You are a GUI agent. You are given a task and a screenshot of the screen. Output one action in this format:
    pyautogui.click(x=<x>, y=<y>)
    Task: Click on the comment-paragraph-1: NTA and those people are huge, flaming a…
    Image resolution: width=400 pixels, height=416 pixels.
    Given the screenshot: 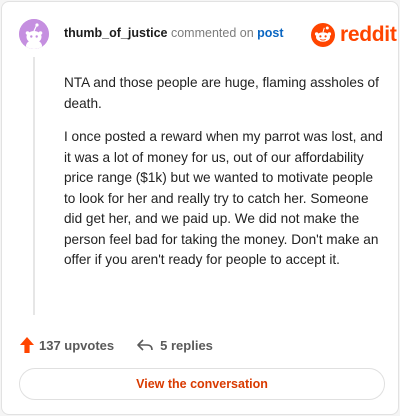 What is the action you would take?
    pyautogui.click(x=221, y=93)
    